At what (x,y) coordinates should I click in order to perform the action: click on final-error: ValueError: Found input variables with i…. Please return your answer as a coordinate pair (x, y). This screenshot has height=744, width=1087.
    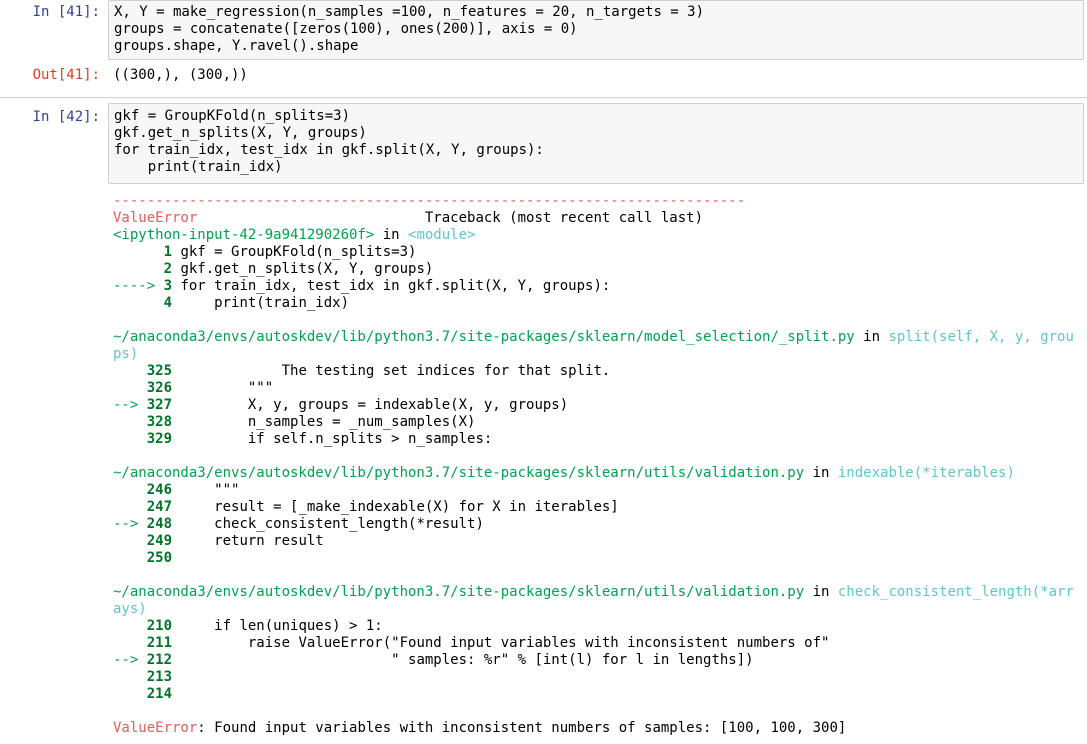
    Looking at the image, I should click on (598, 728).